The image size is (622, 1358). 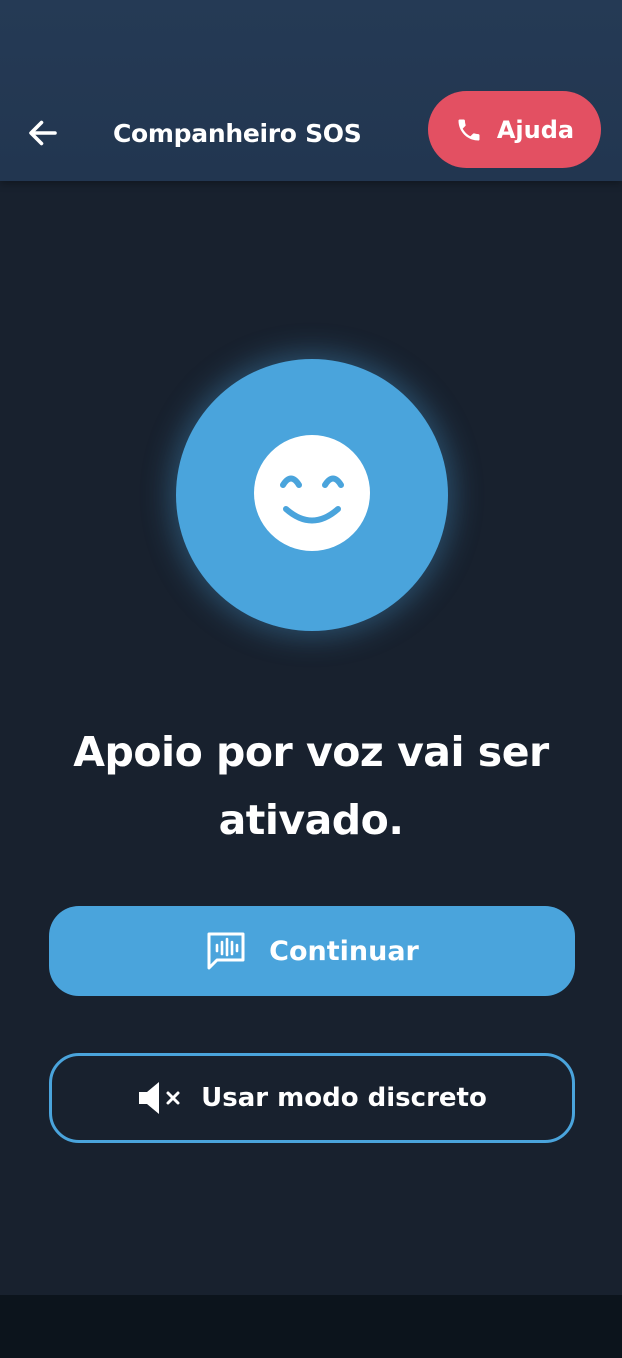 I want to click on status-message: Apoio por voz vai ser ativado., so click(x=311, y=786).